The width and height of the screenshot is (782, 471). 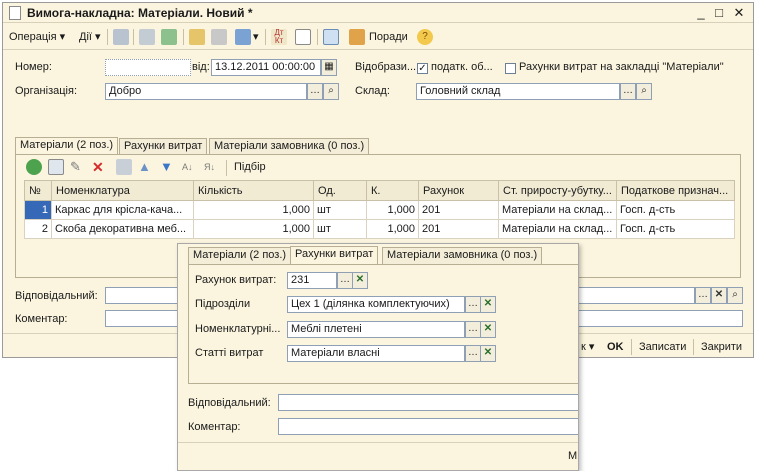 I want to click on column-header: Кількість, so click(x=253, y=190).